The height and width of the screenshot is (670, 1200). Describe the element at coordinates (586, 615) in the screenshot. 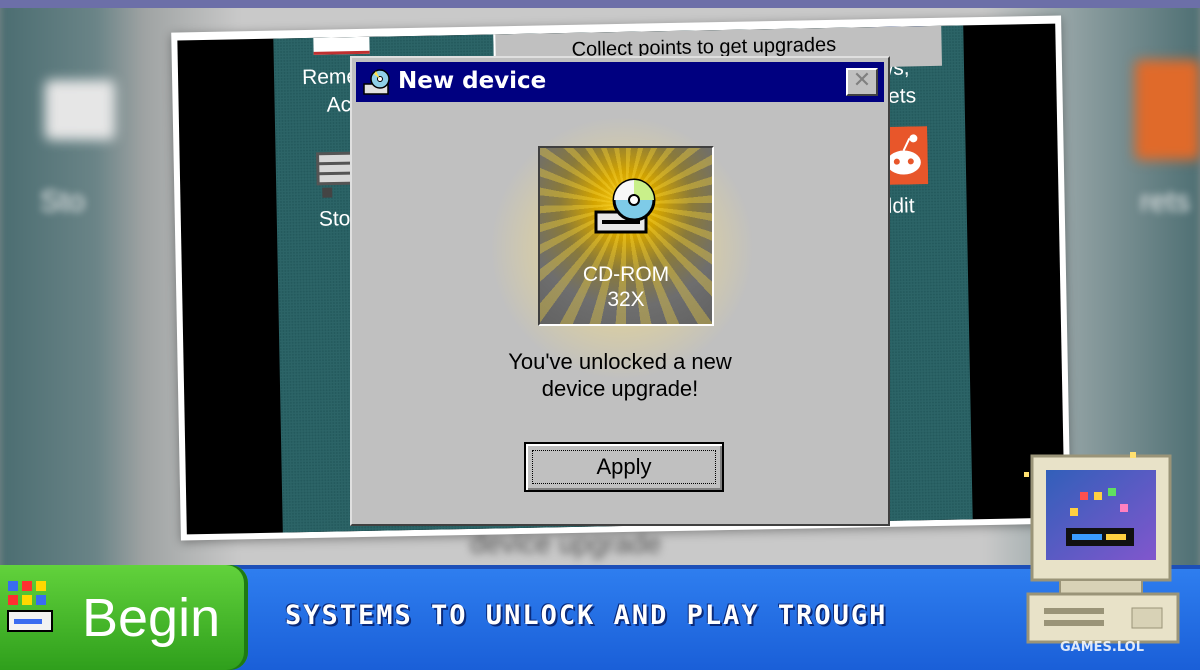

I see `tagline: SYSTEMS TO UNLOCK AND PLAY TROUGH` at that location.